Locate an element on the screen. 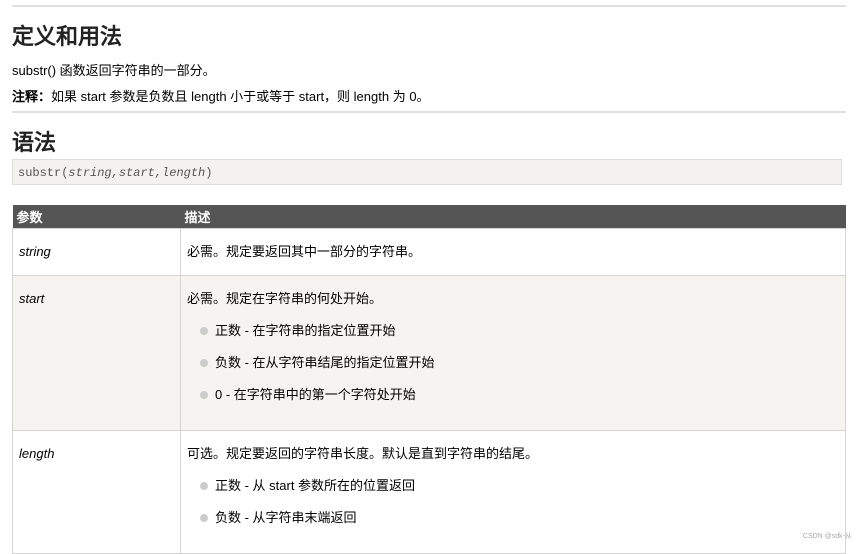  section-title-syntax: 语法 is located at coordinates (34, 142).